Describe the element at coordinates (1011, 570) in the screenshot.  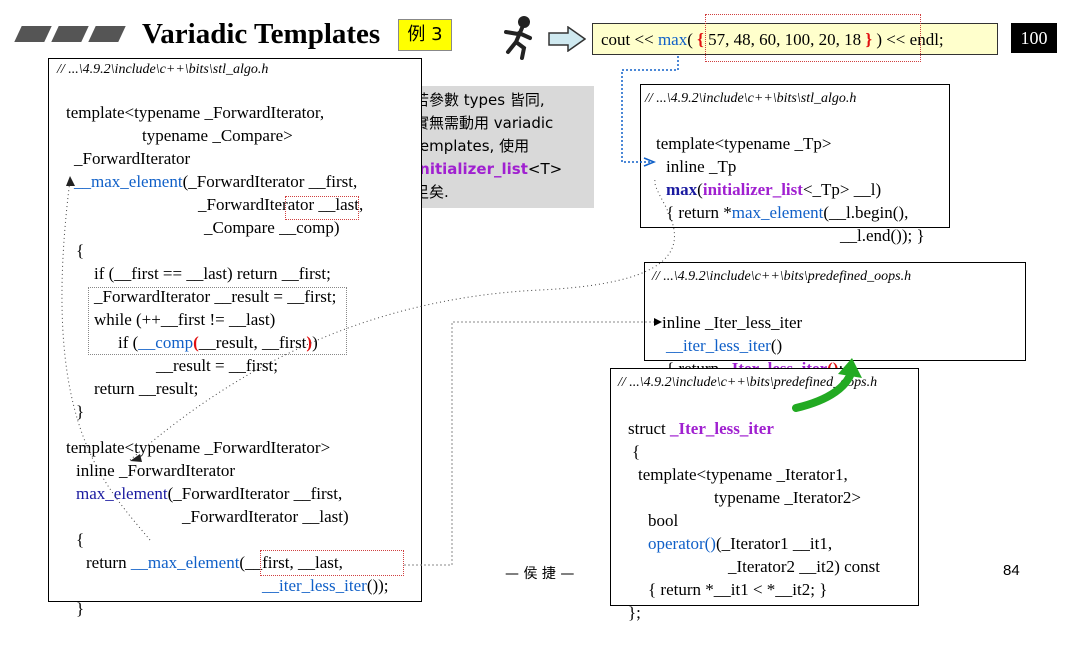
I see `page-number: 84` at that location.